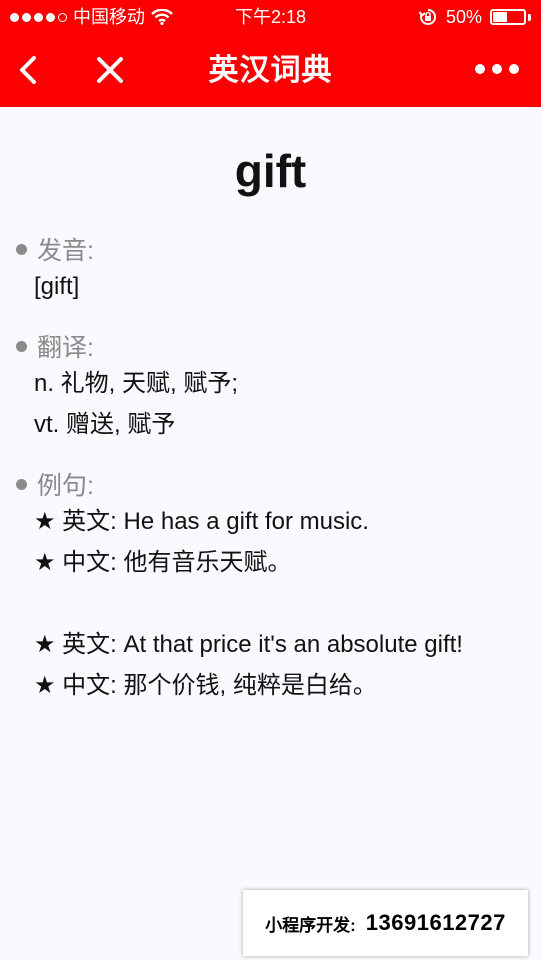 This screenshot has width=541, height=960. I want to click on translation-section: 翻译: n. 礼物, 天赋, 赋予; vt. 赠送, 赋予, so click(127, 387).